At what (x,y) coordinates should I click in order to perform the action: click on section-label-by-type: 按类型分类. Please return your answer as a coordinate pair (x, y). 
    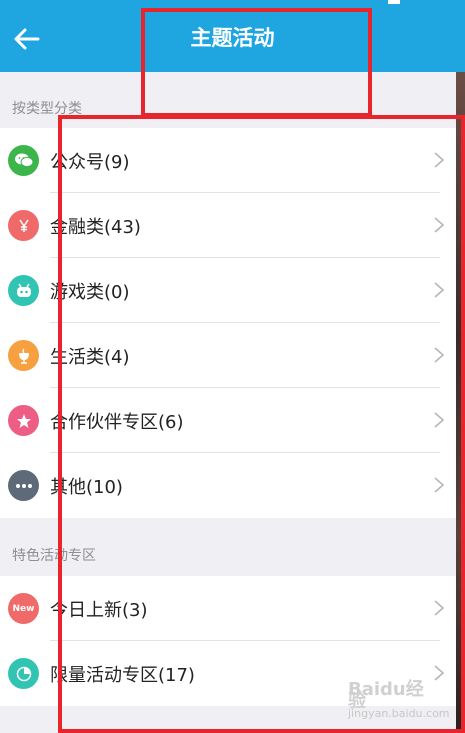
    Looking at the image, I should click on (47, 109).